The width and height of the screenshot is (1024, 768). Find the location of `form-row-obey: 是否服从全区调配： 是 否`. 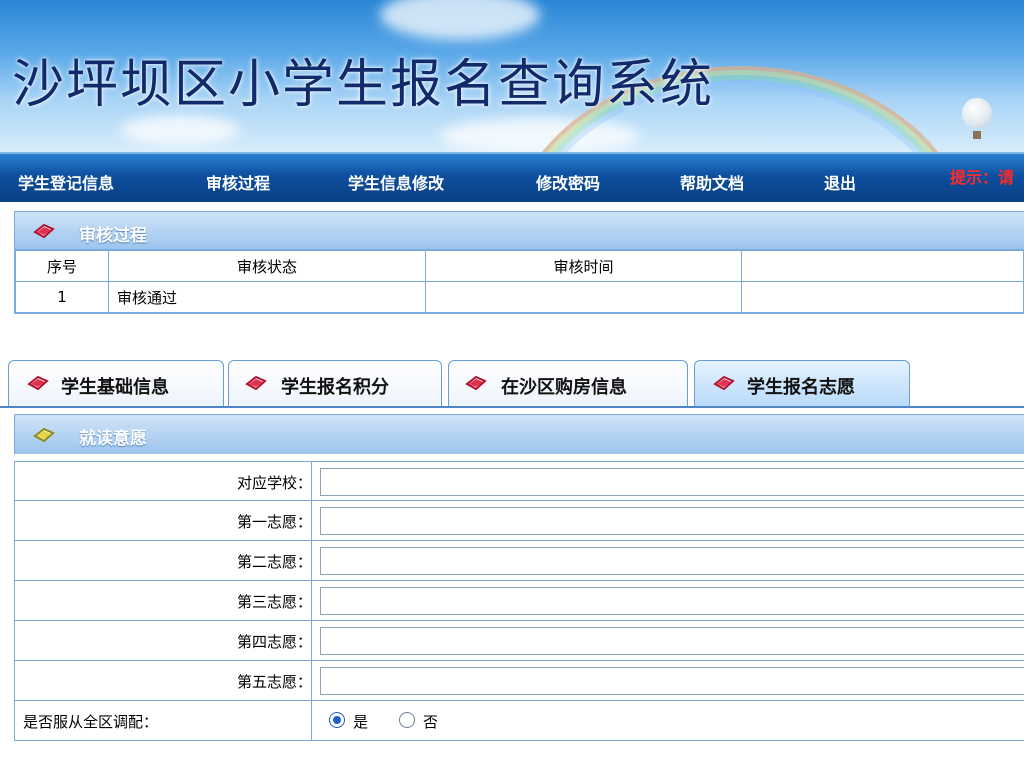

form-row-obey: 是否服从全区调配： 是 否 is located at coordinates (519, 721).